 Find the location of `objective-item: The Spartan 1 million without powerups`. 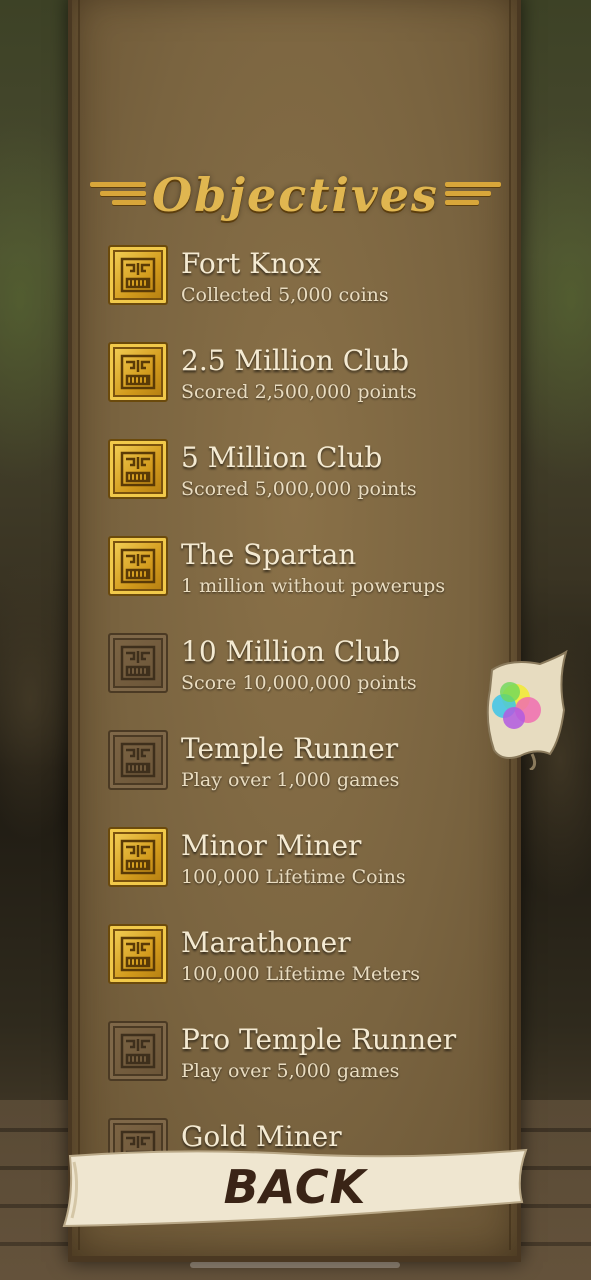

objective-item: The Spartan 1 million without powerups is located at coordinates (308, 584).